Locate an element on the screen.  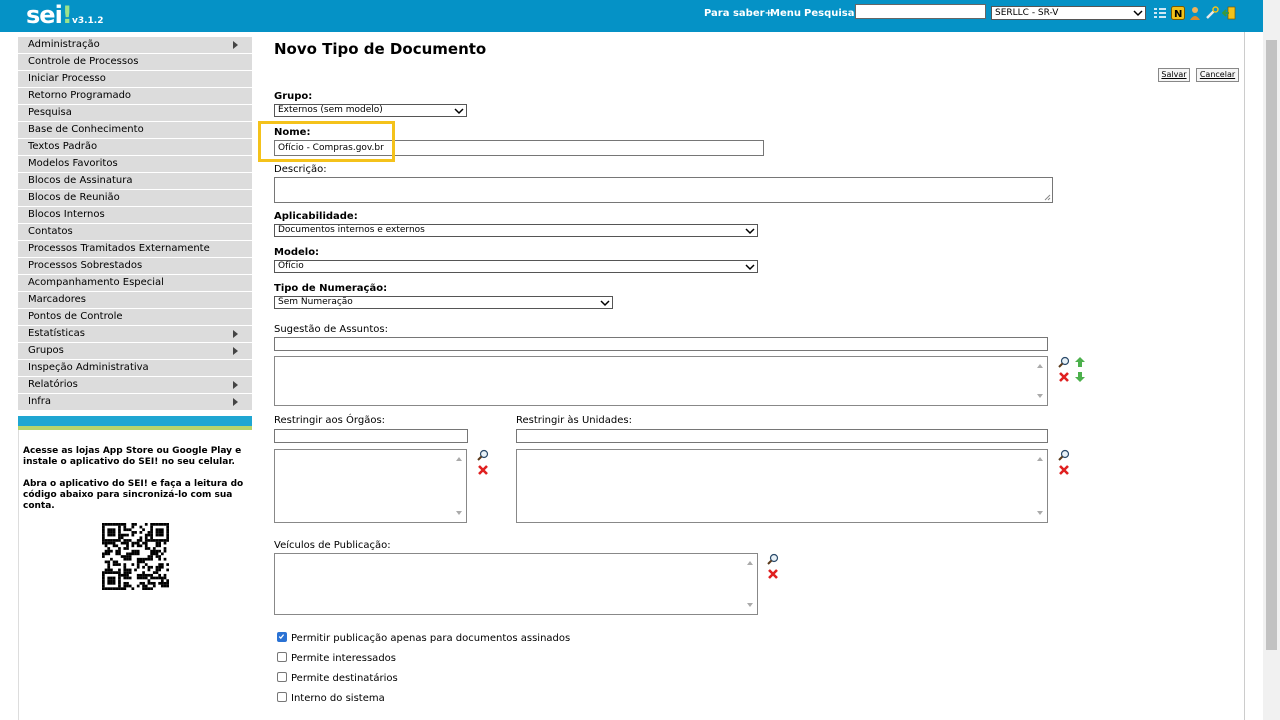
move-up-icon is located at coordinates (1080, 362).